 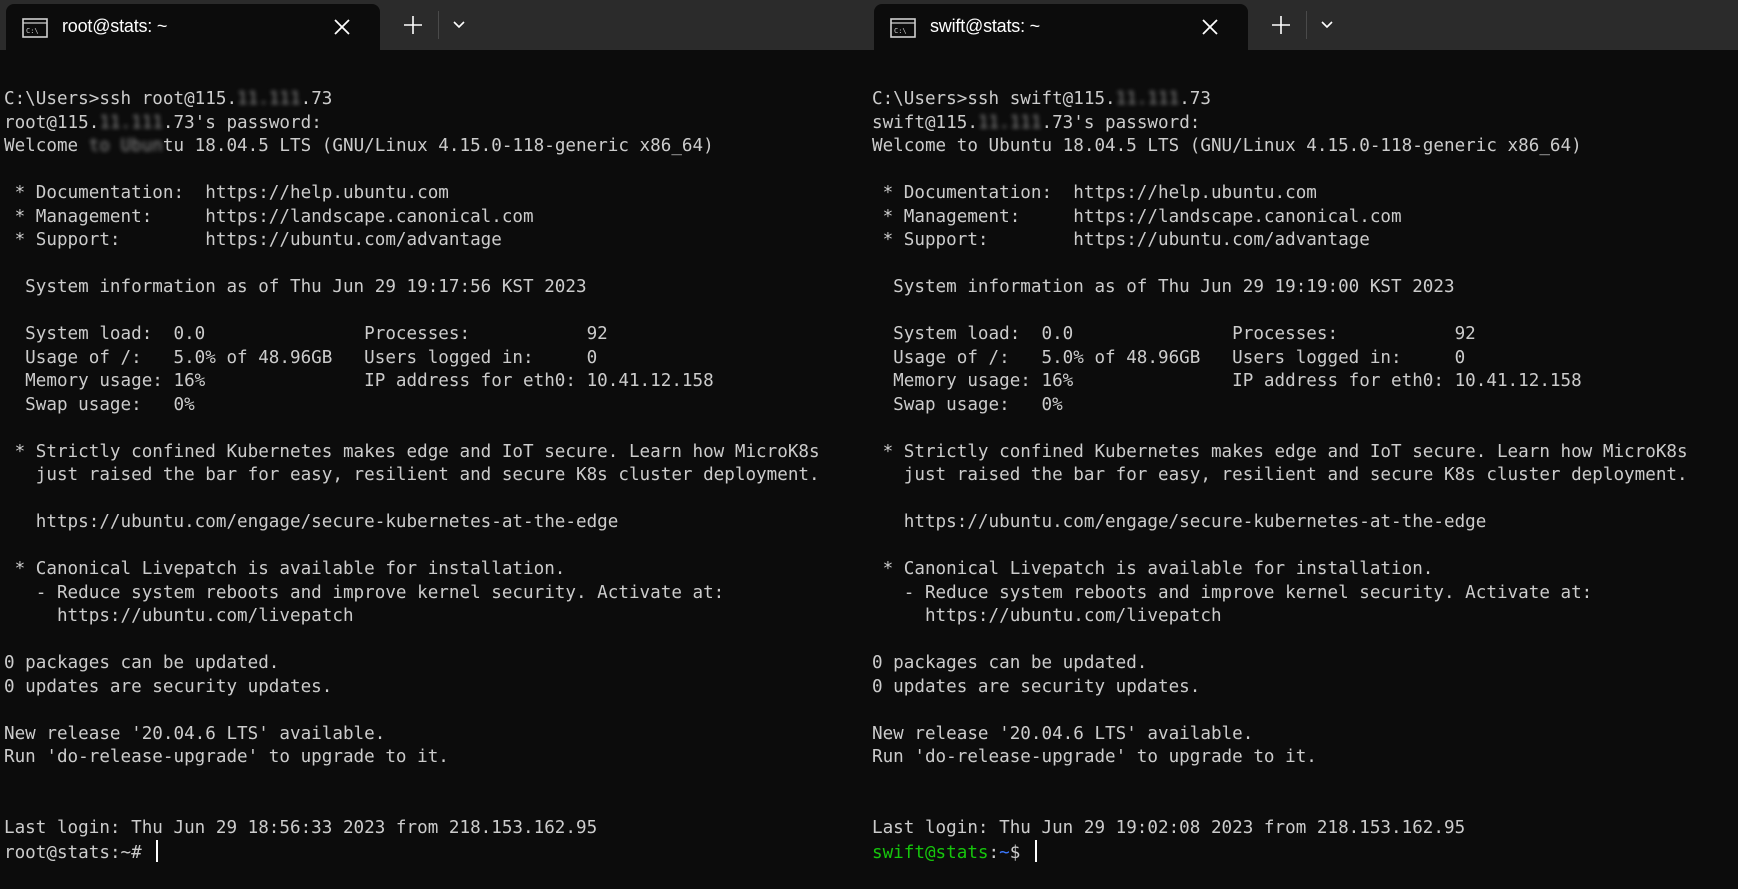 I want to click on svg-text: C:\, so click(x=32, y=31).